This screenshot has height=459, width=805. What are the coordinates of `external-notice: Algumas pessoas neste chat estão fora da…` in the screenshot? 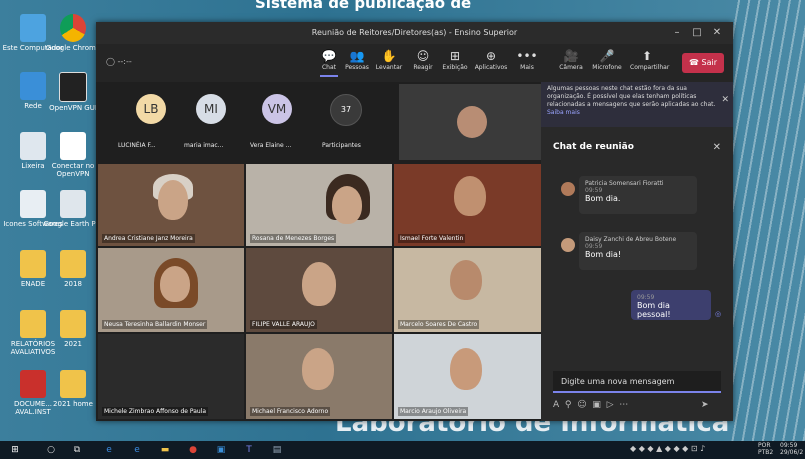 It's located at (637, 104).